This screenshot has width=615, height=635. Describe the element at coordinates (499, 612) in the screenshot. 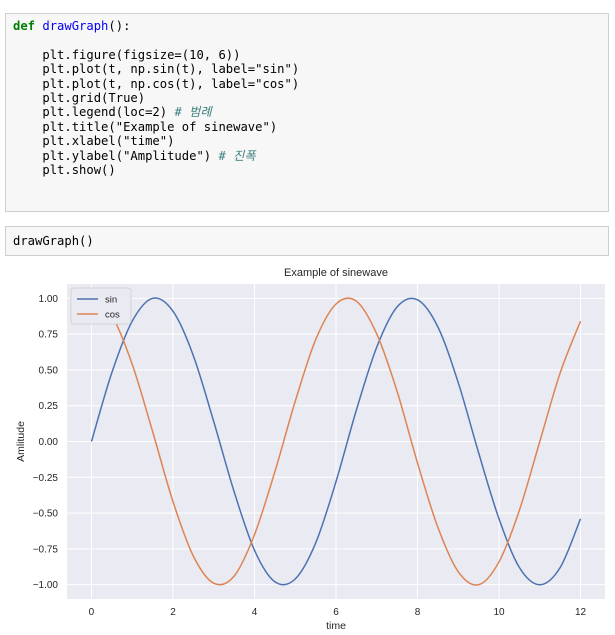

I see `x-tick-label: 10` at that location.